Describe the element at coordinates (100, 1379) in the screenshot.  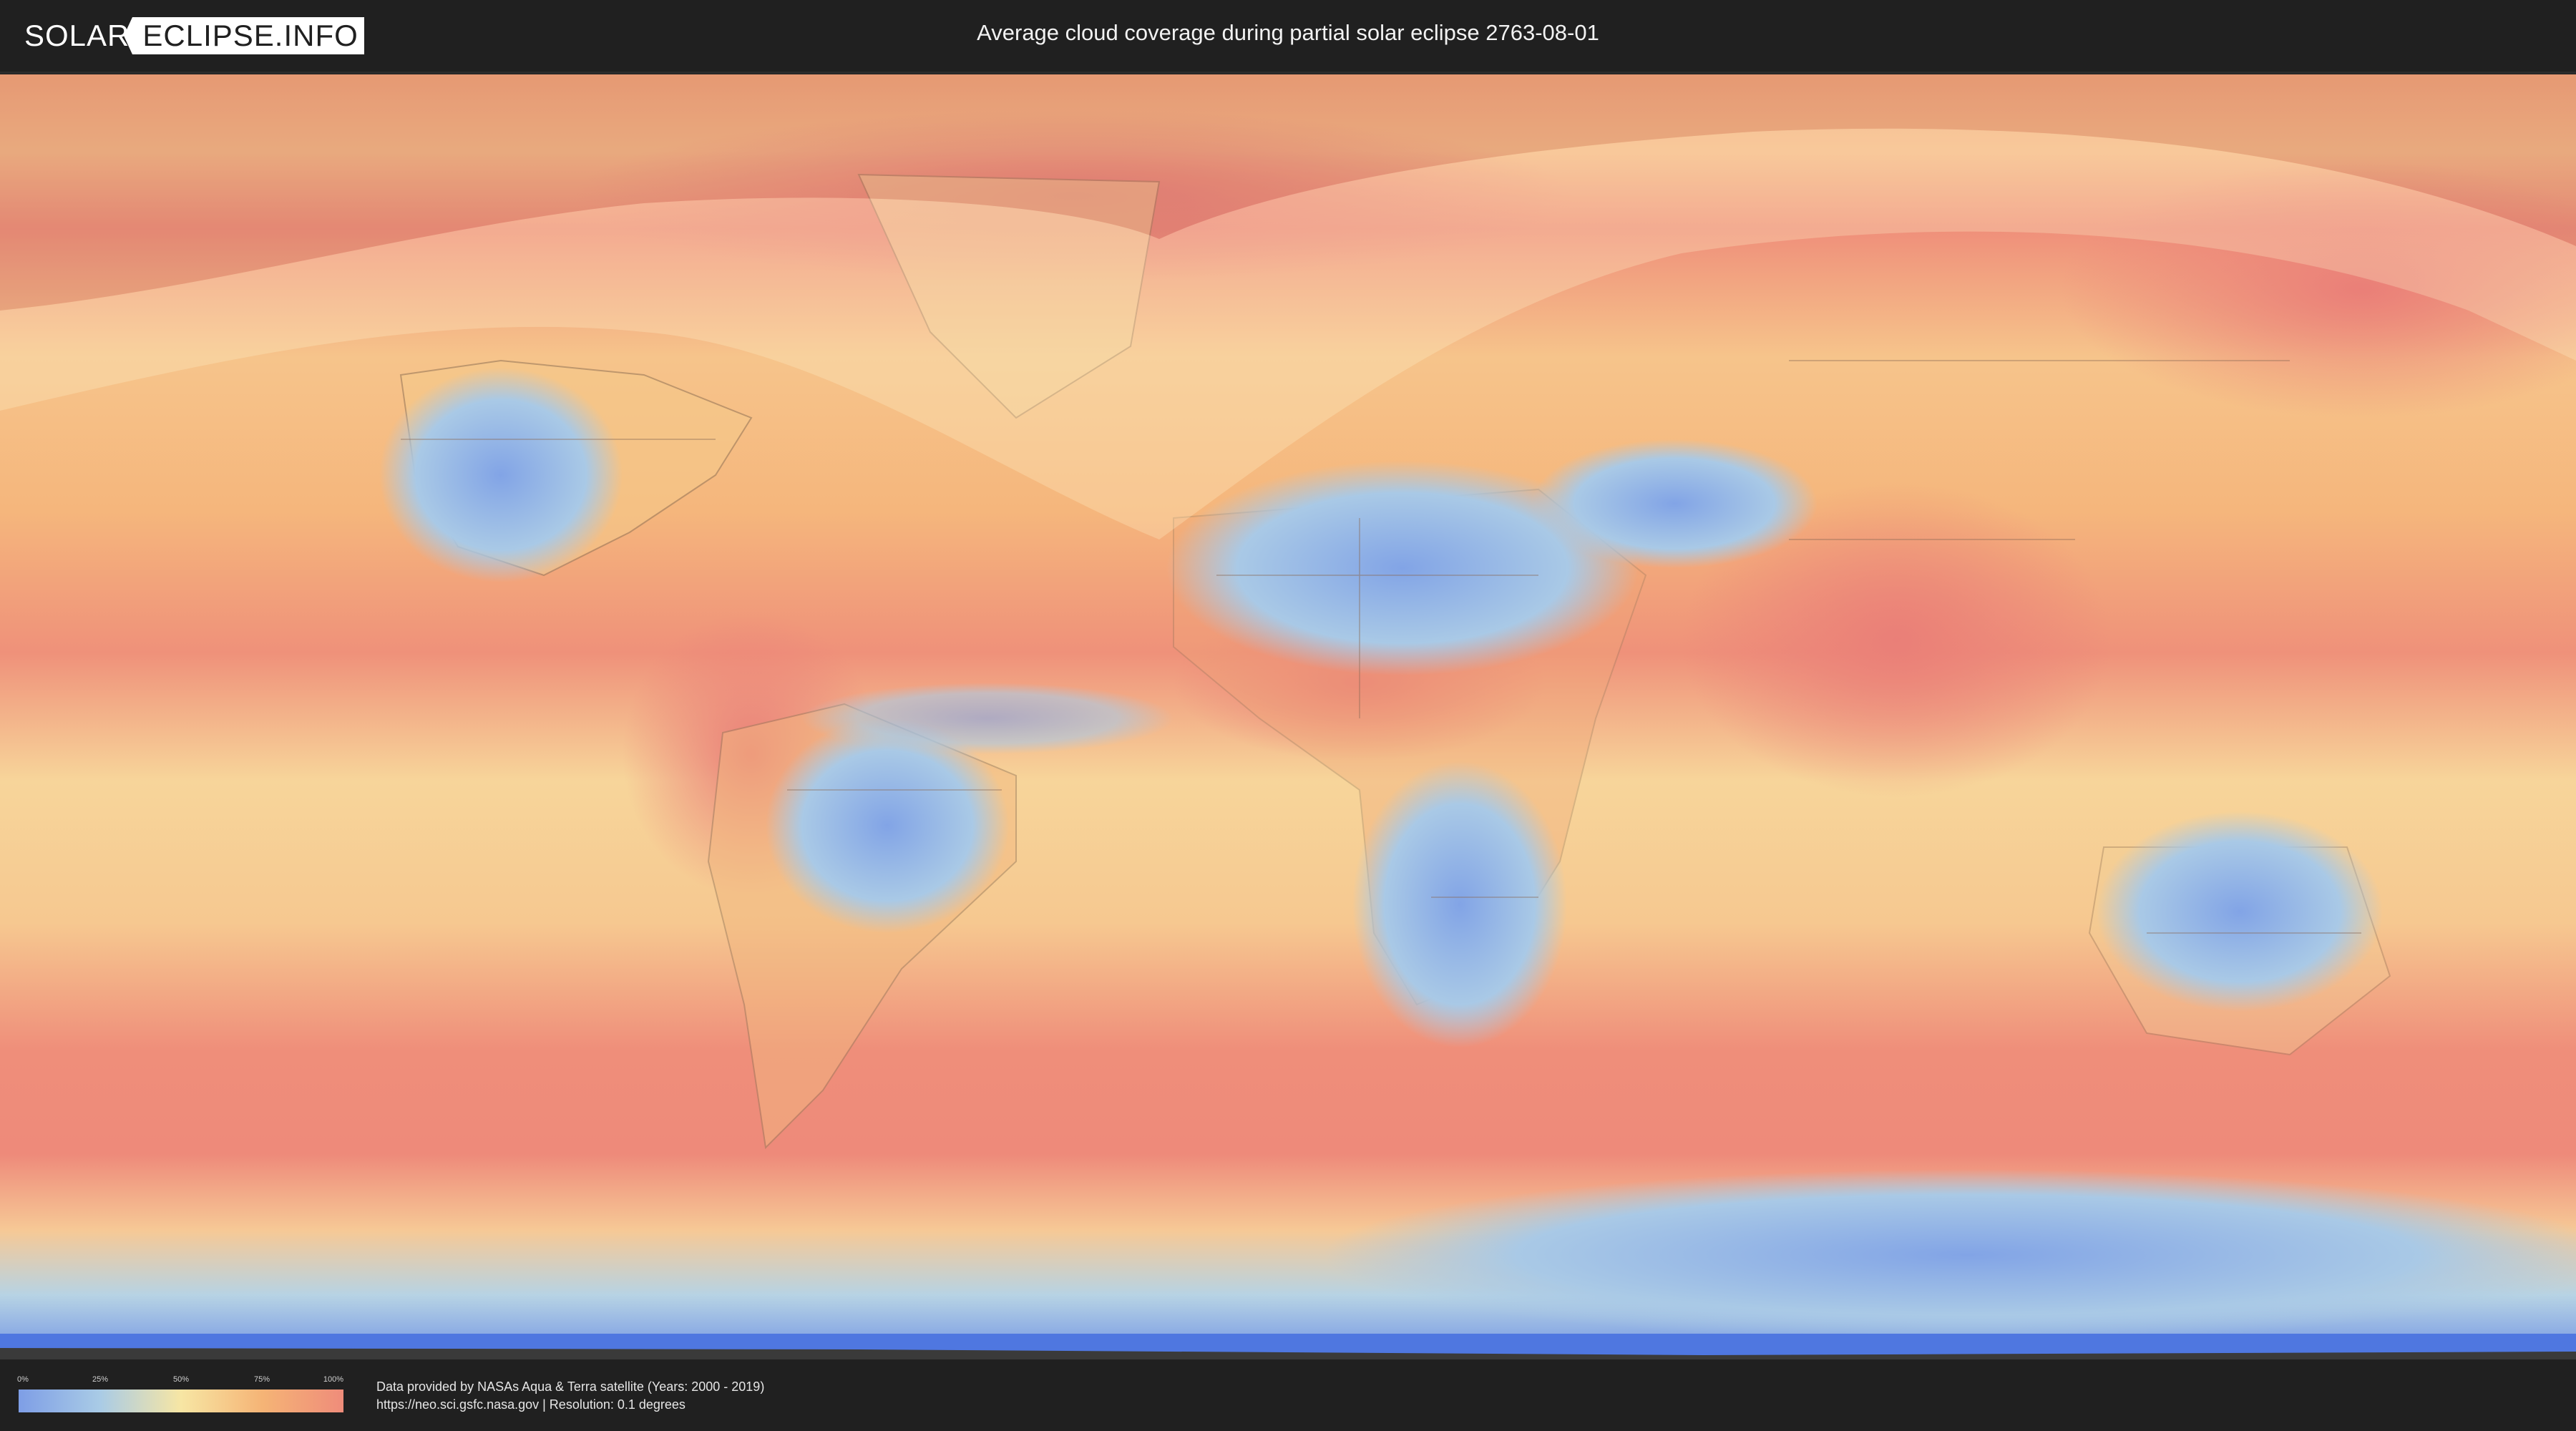
I see `legend-tick-25: 25%` at that location.